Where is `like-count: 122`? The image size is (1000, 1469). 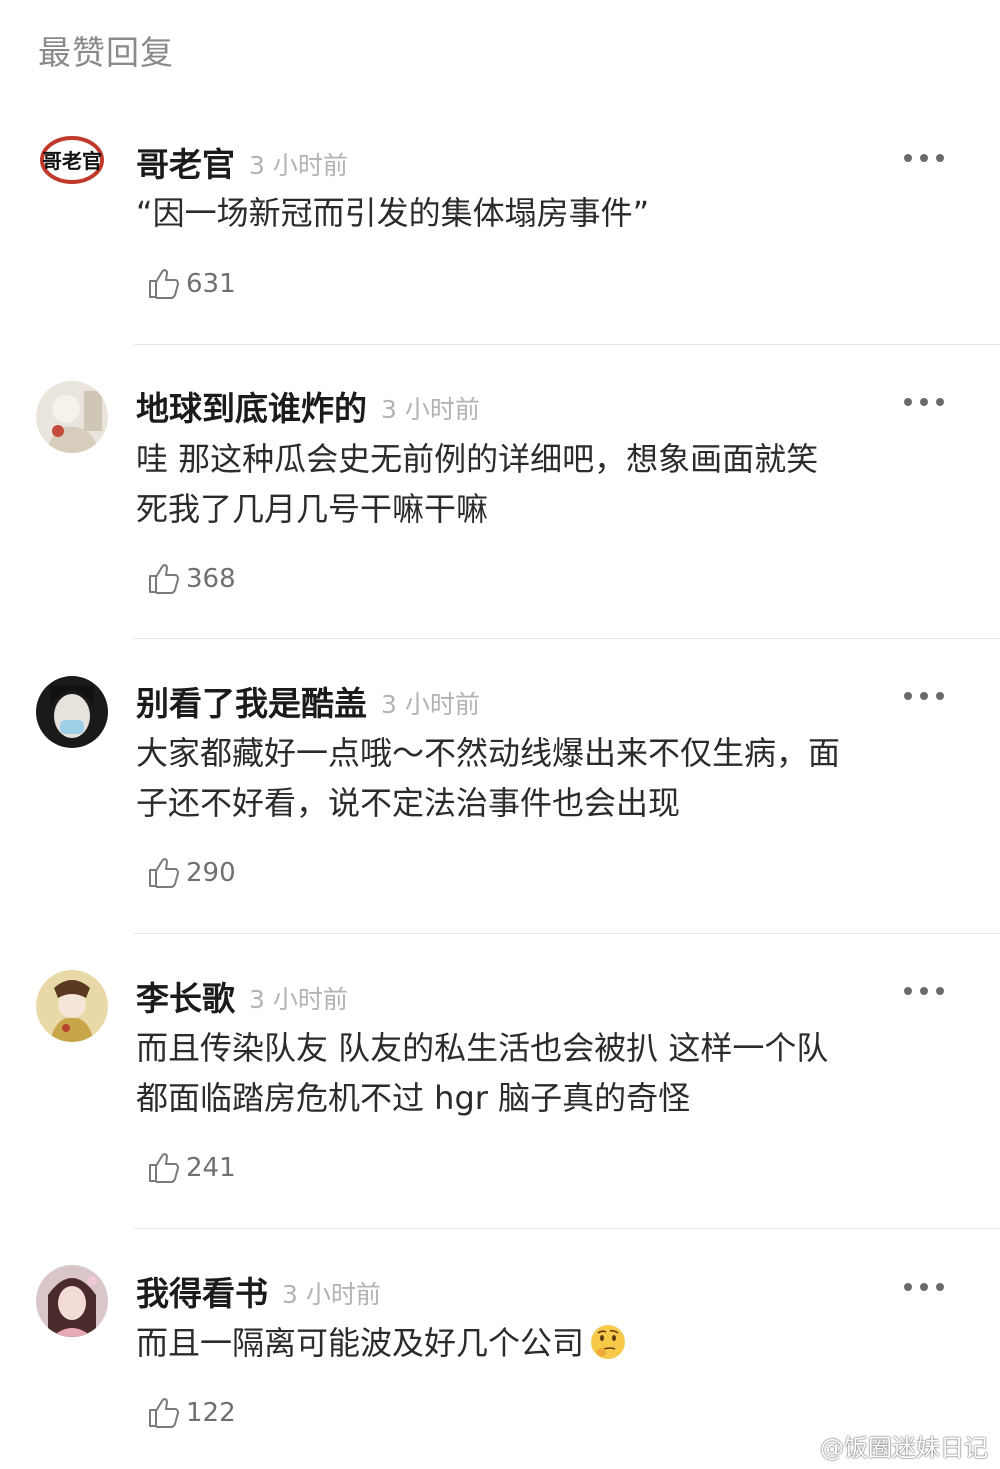 like-count: 122 is located at coordinates (211, 1413).